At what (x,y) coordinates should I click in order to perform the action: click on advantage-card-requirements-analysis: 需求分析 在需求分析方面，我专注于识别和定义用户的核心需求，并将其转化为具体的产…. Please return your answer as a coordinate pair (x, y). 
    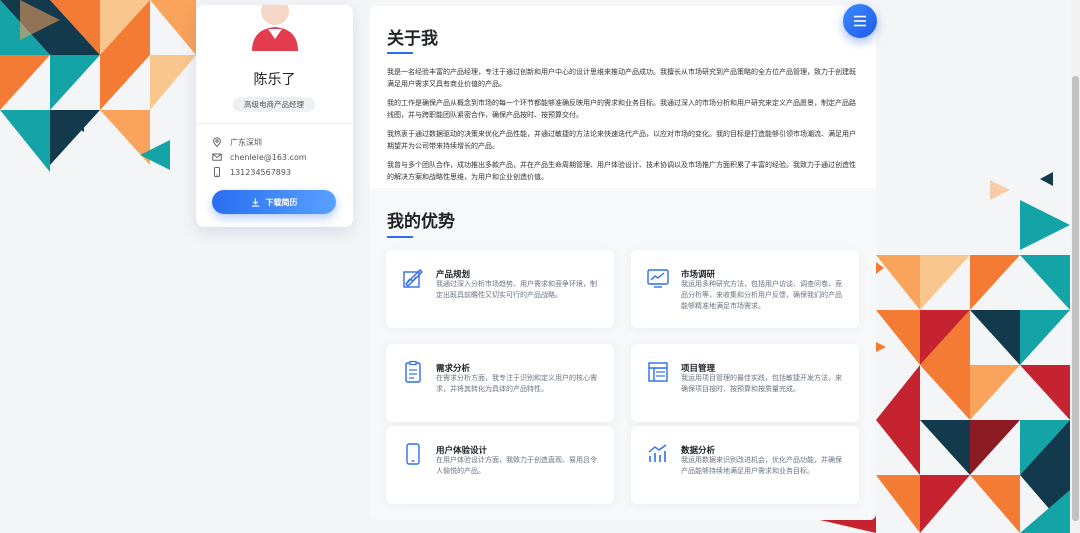
    Looking at the image, I should click on (500, 383).